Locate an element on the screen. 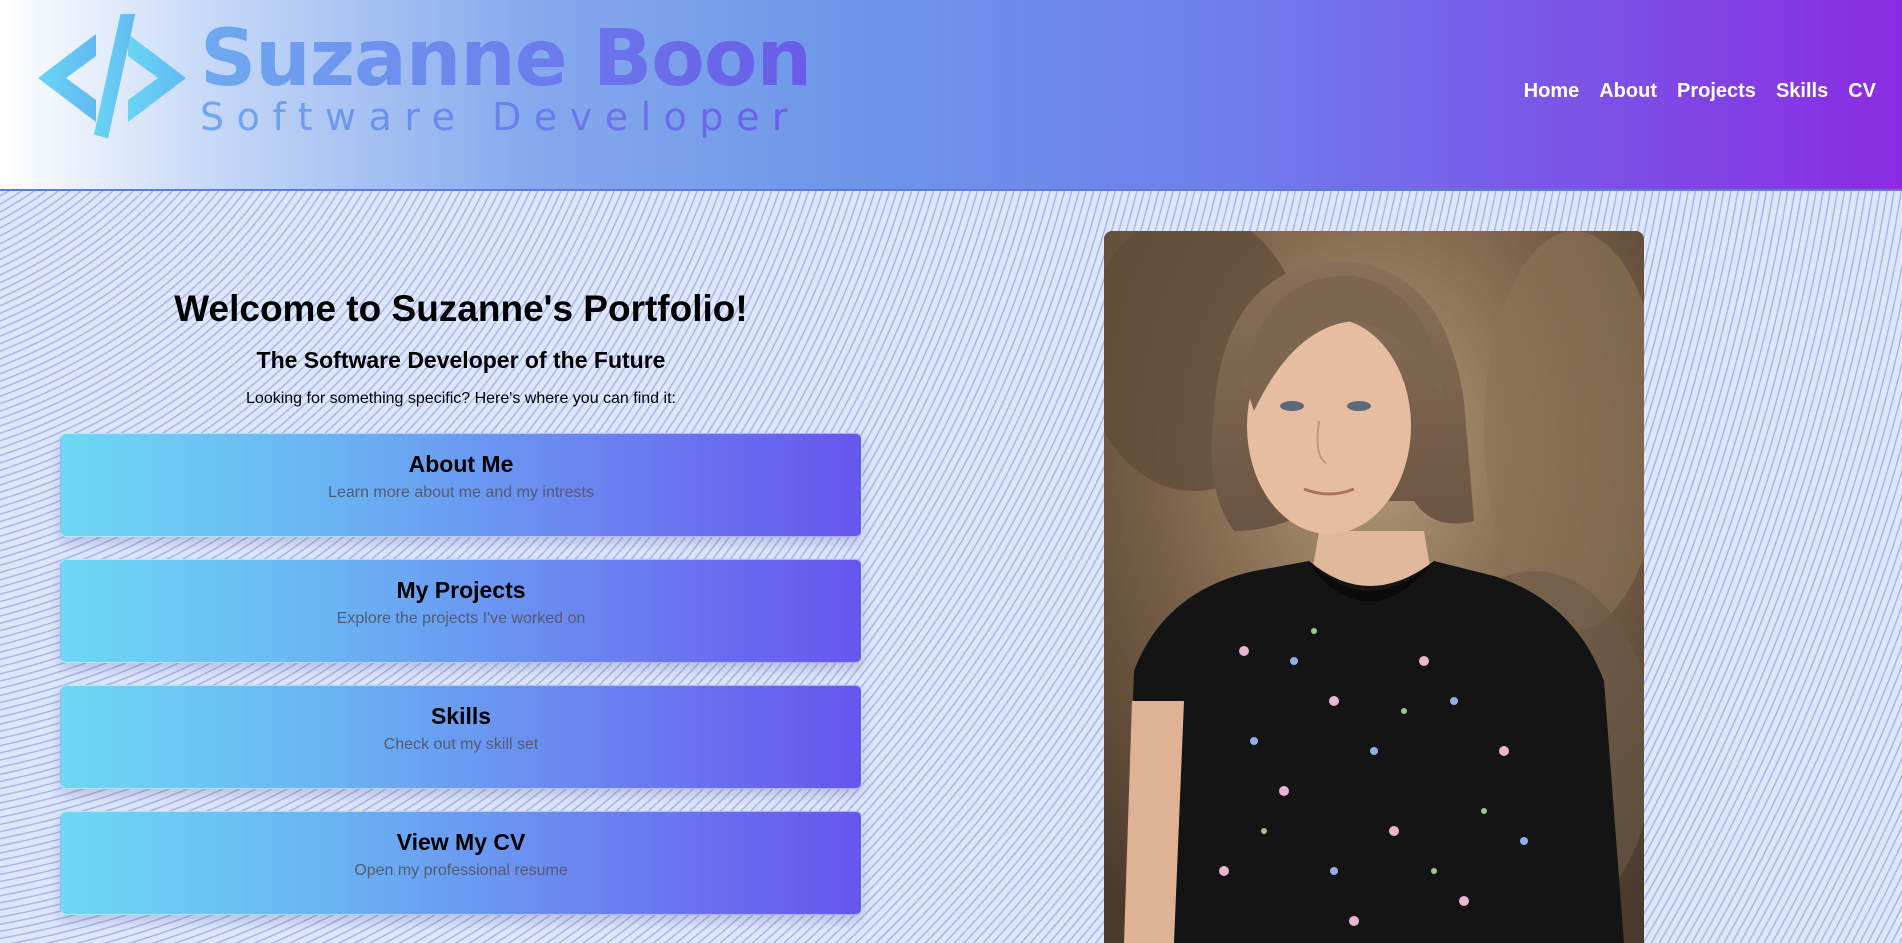 This screenshot has height=943, width=1902. logo-subtitle: Software Developer is located at coordinates (505, 117).